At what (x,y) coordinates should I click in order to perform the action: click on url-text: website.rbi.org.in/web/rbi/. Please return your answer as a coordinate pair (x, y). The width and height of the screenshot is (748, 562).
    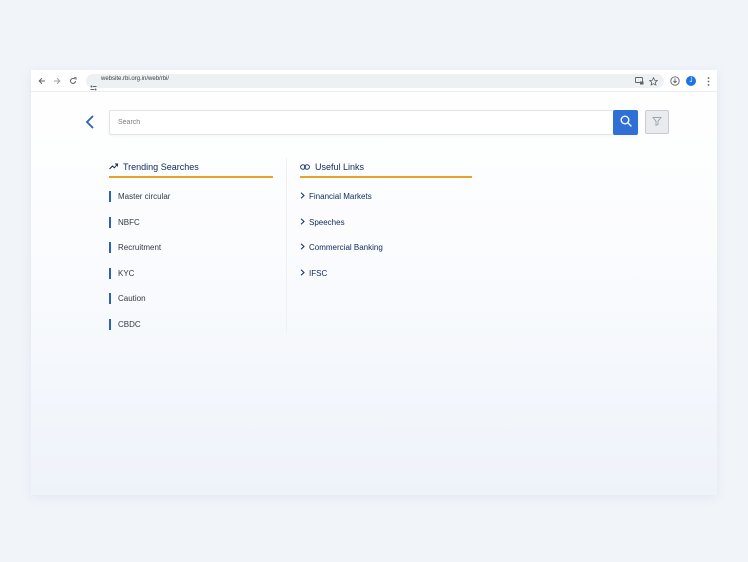
    Looking at the image, I should click on (135, 79).